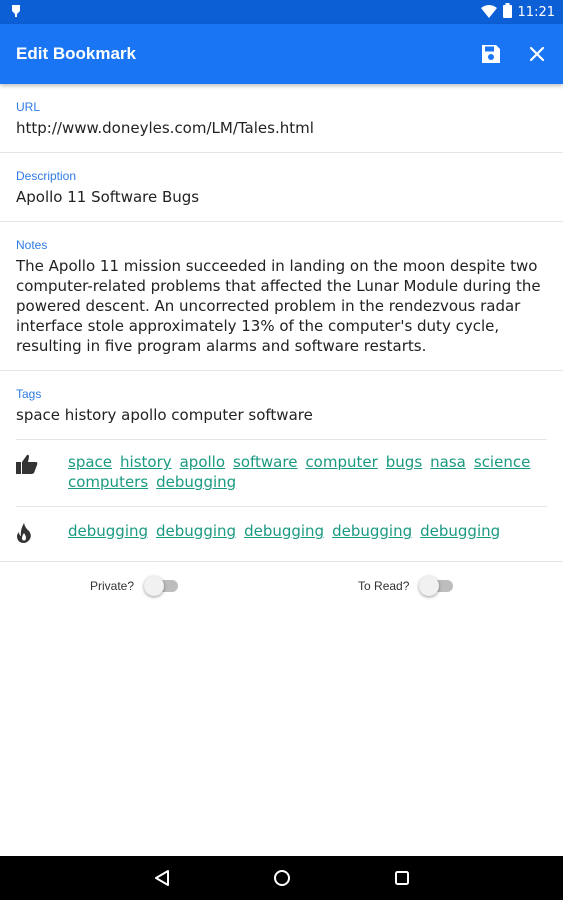 The image size is (563, 900). Describe the element at coordinates (341, 462) in the screenshot. I see `tag-link: computer` at that location.